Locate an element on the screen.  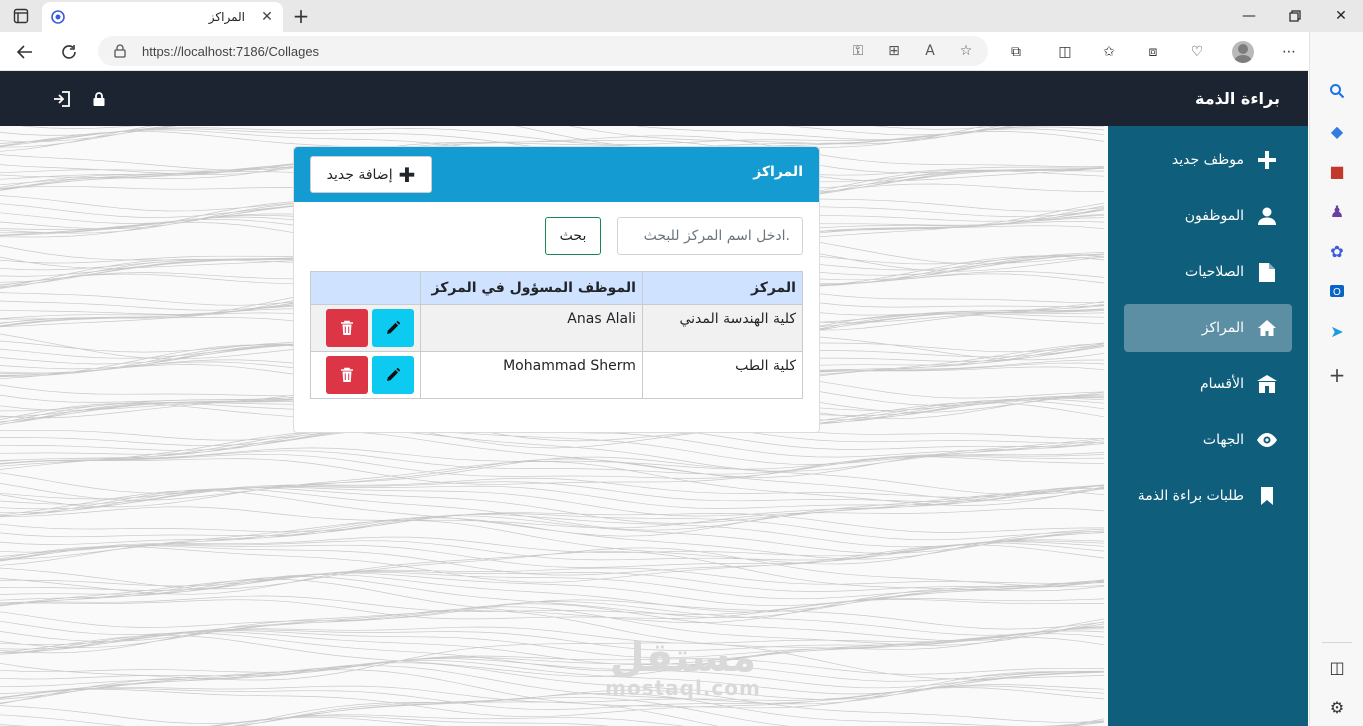
app-sidebar: براءة الذمة موظف جديد الموظفون الصلاحيات is located at coordinates (1208, 398).